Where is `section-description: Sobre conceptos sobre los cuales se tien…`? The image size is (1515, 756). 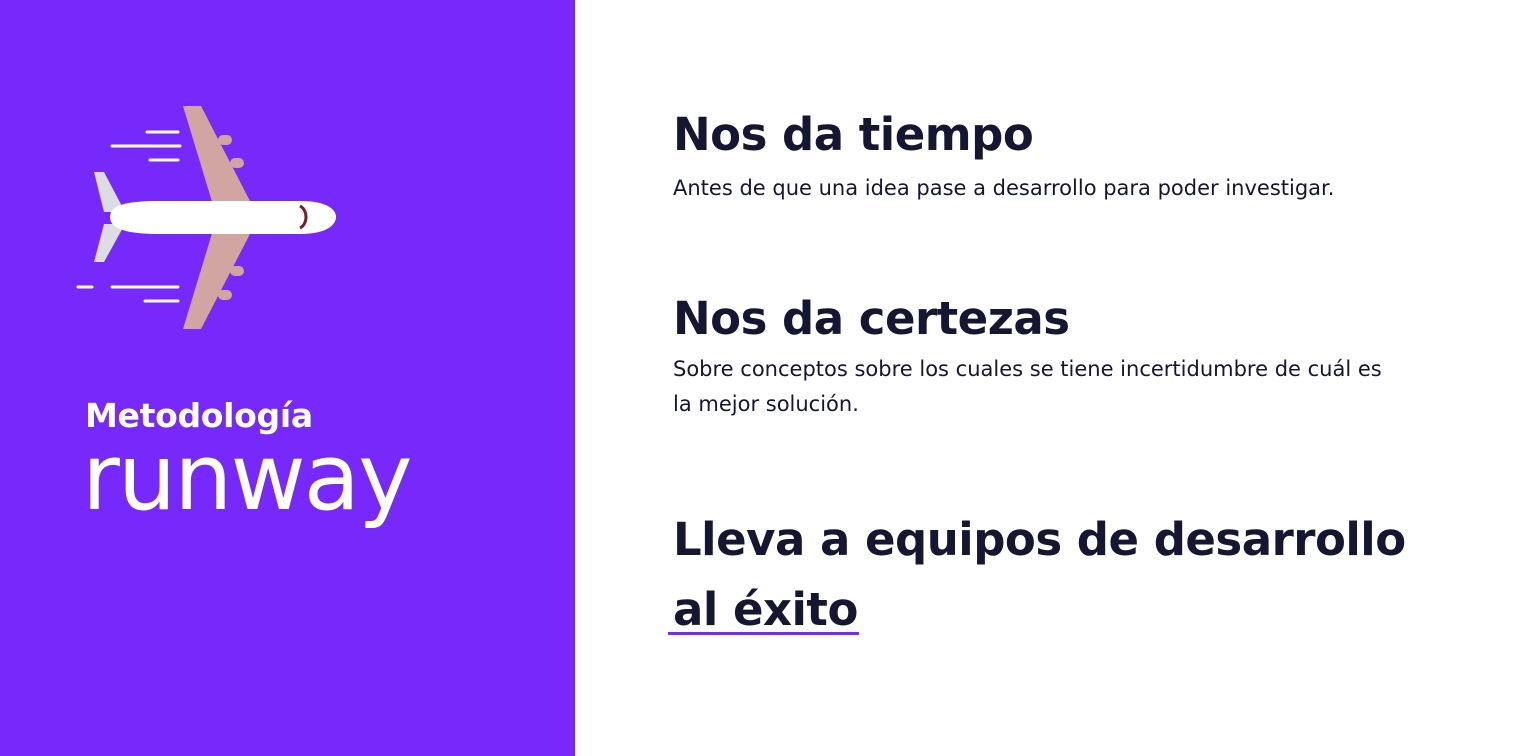 section-description: Sobre conceptos sobre los cuales se tien… is located at coordinates (1027, 386).